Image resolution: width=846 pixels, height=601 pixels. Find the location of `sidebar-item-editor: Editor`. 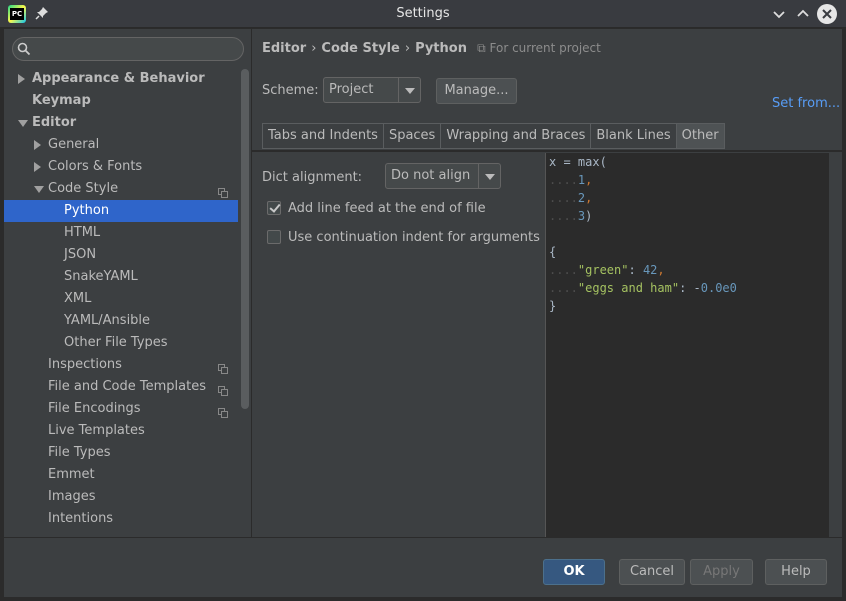

sidebar-item-editor: Editor is located at coordinates (121, 123).